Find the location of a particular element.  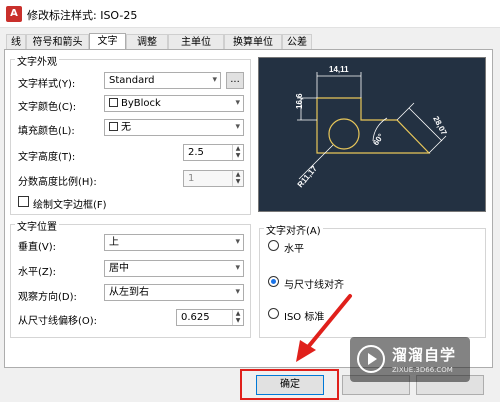

watermark-subtitle: ZIXUE.3D66.COM is located at coordinates (422, 370).